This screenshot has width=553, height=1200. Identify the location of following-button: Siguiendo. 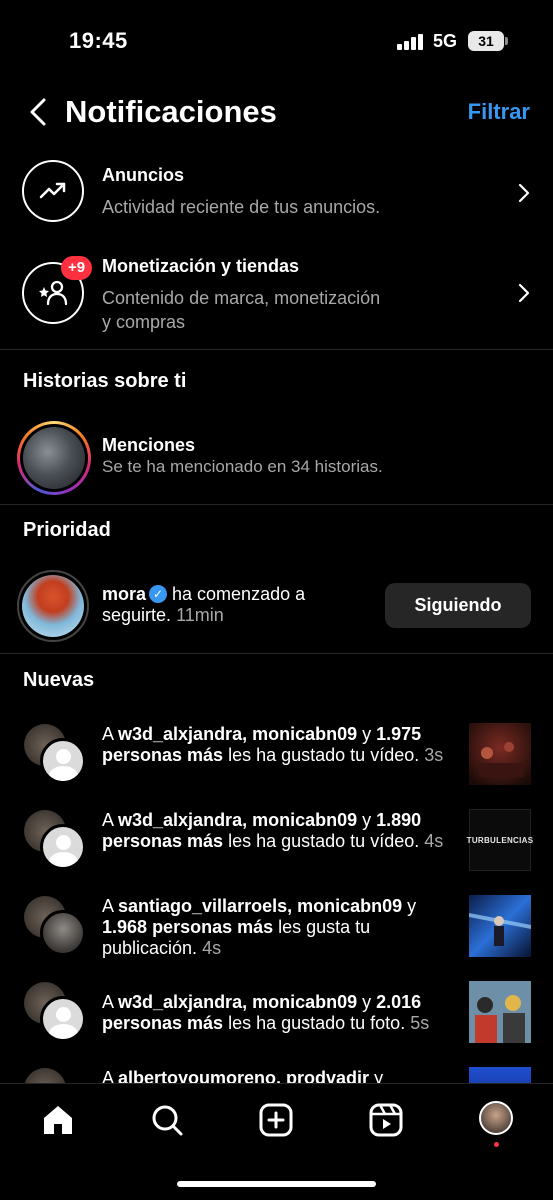
(458, 605).